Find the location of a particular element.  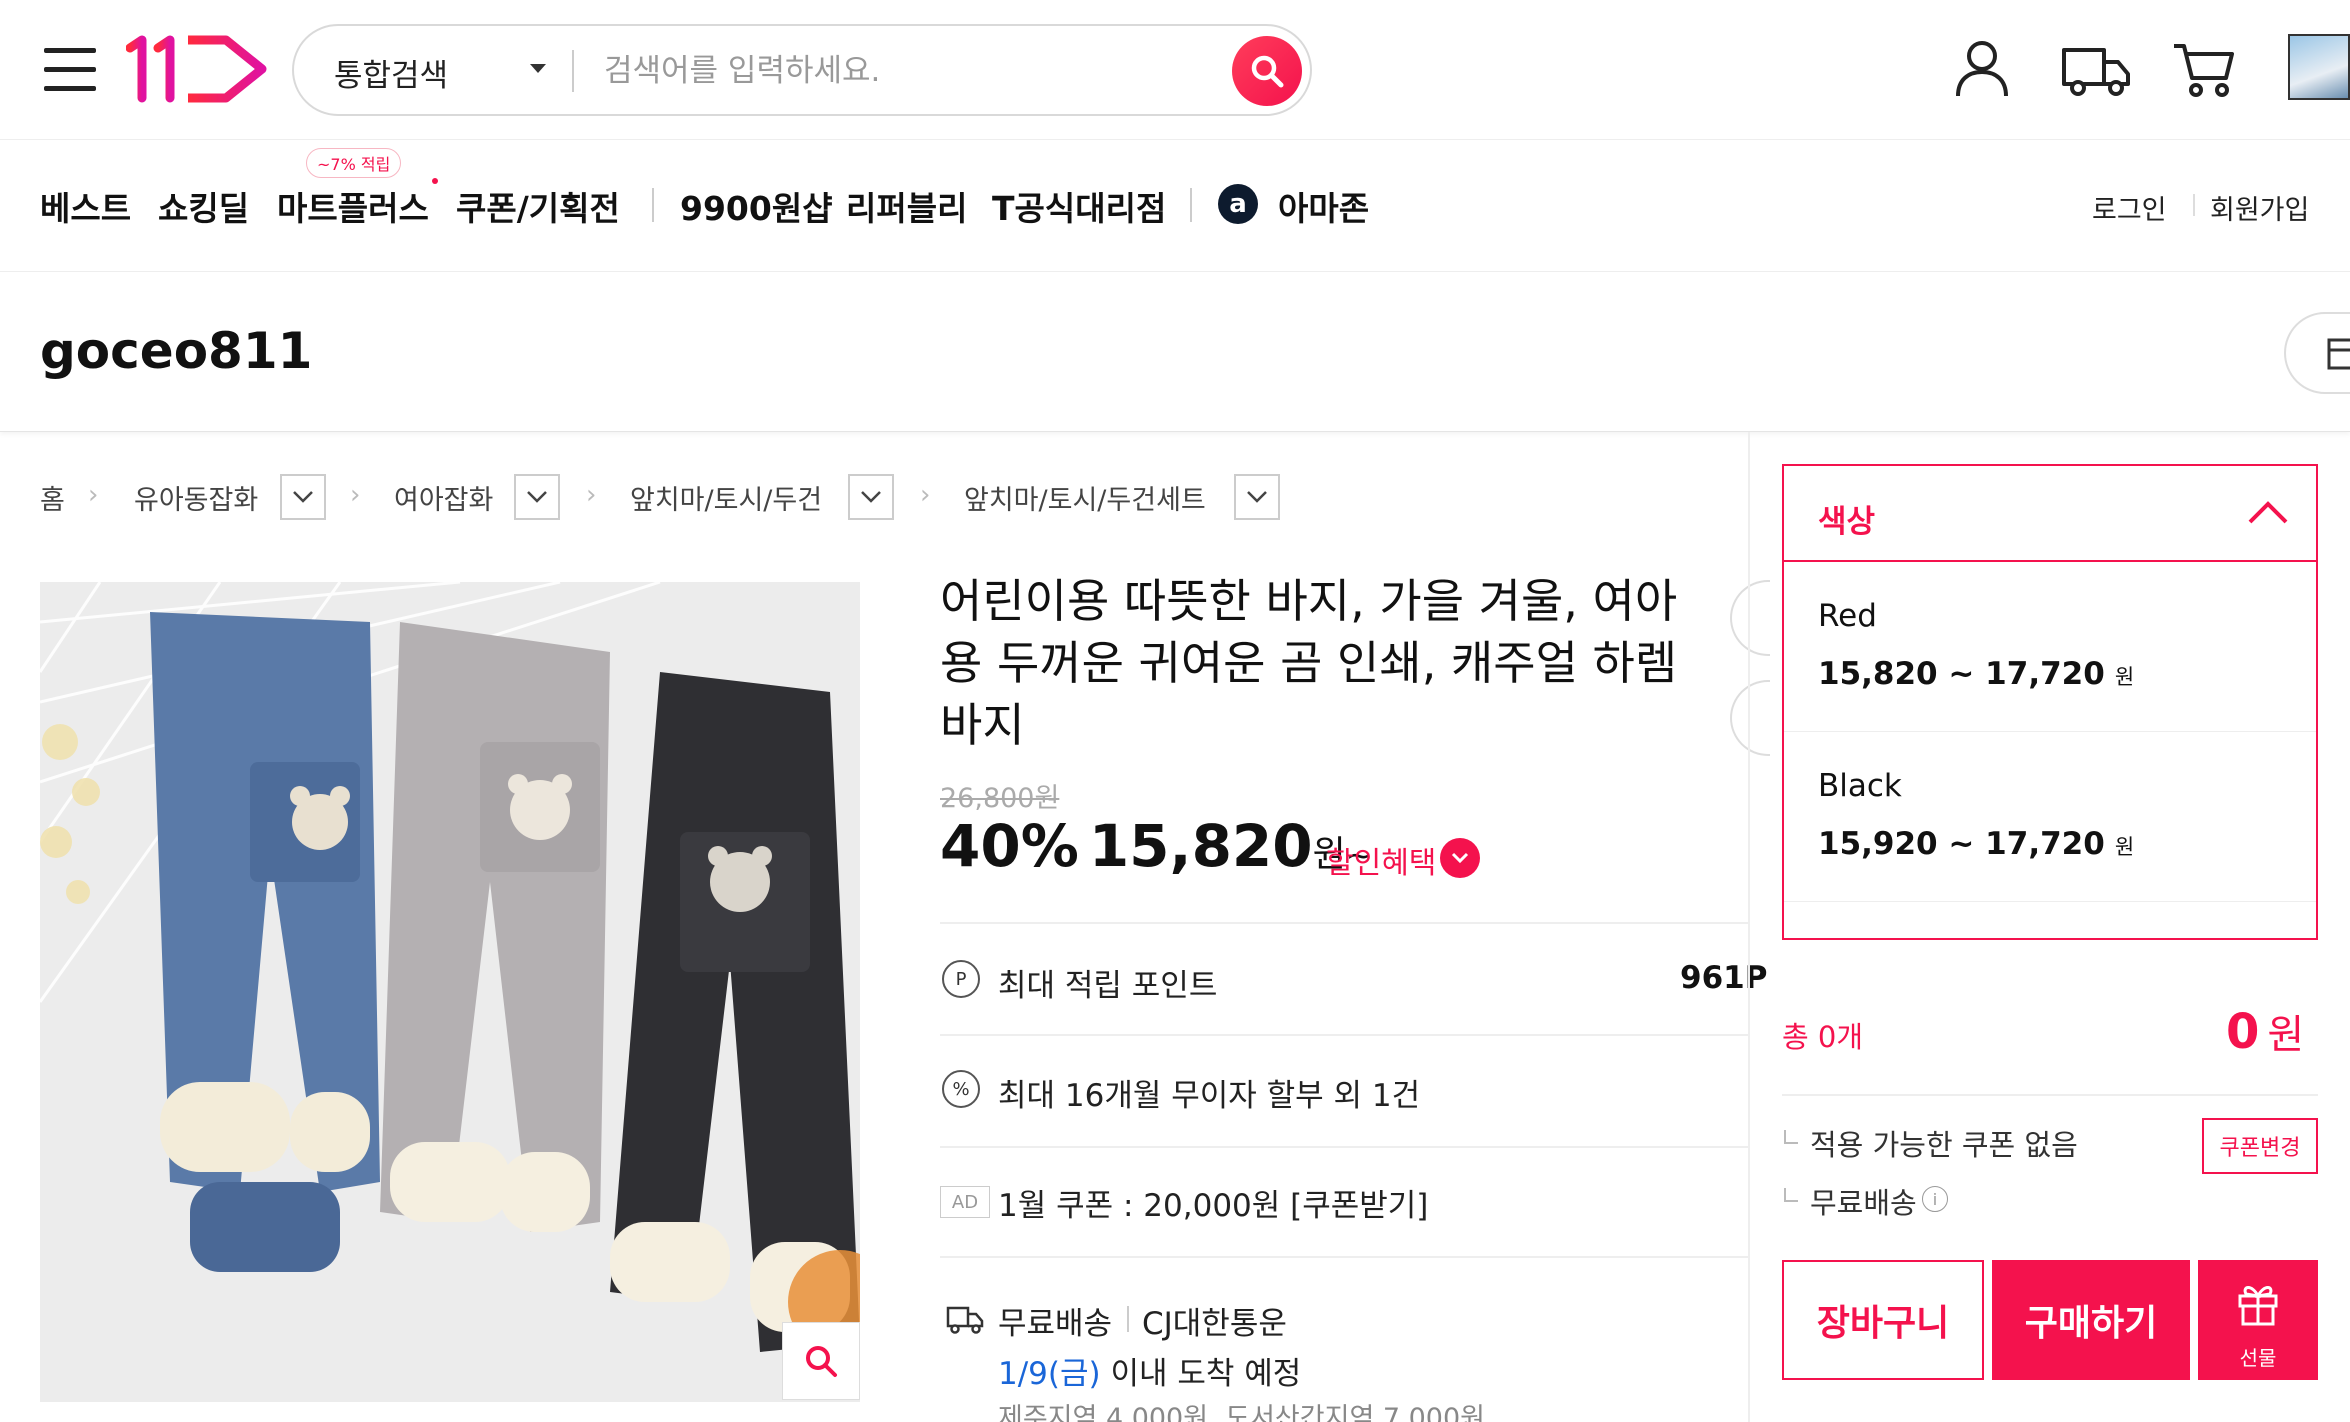

option-title: 색상 is located at coordinates (1847, 522).